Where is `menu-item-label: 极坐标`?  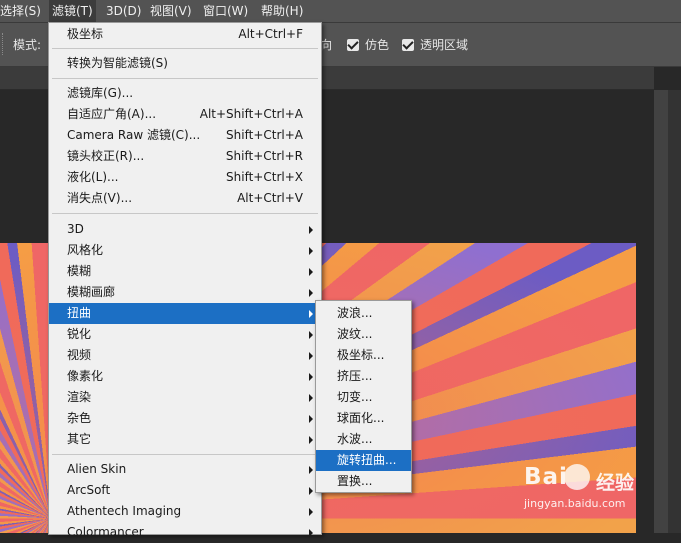
menu-item-label: 极坐标 is located at coordinates (85, 34).